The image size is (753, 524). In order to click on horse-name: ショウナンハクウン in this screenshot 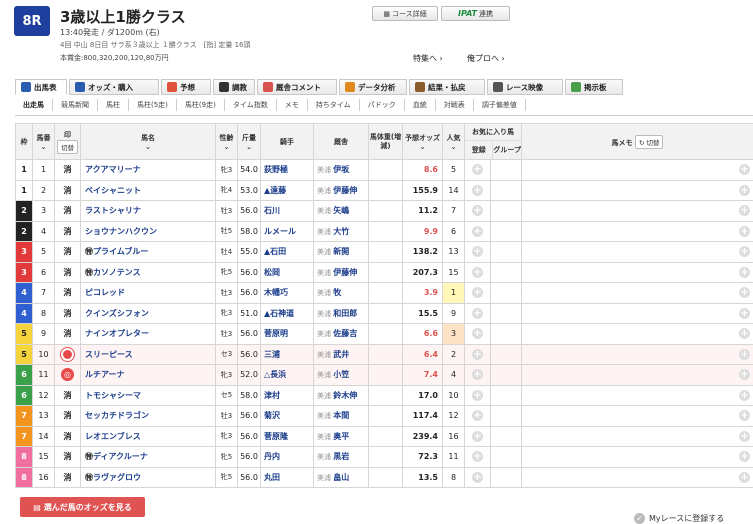, I will do `click(121, 231)`.